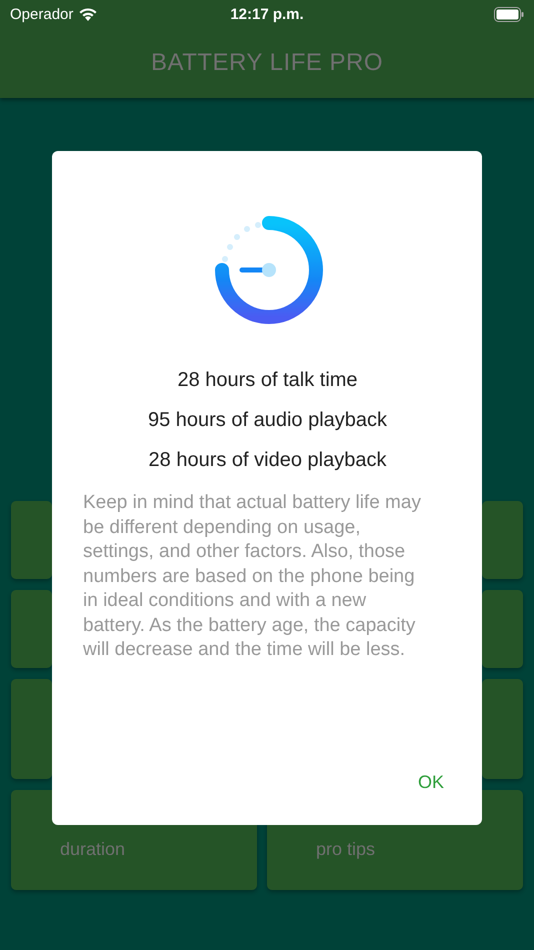  Describe the element at coordinates (509, 14) in the screenshot. I see `battery-icon` at that location.